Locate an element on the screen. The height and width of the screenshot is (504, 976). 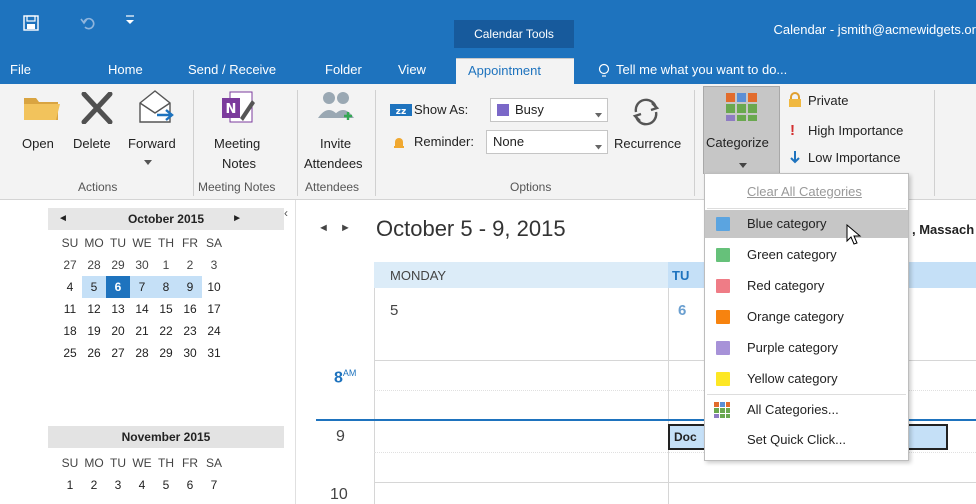
private-button: Private is located at coordinates (828, 100).